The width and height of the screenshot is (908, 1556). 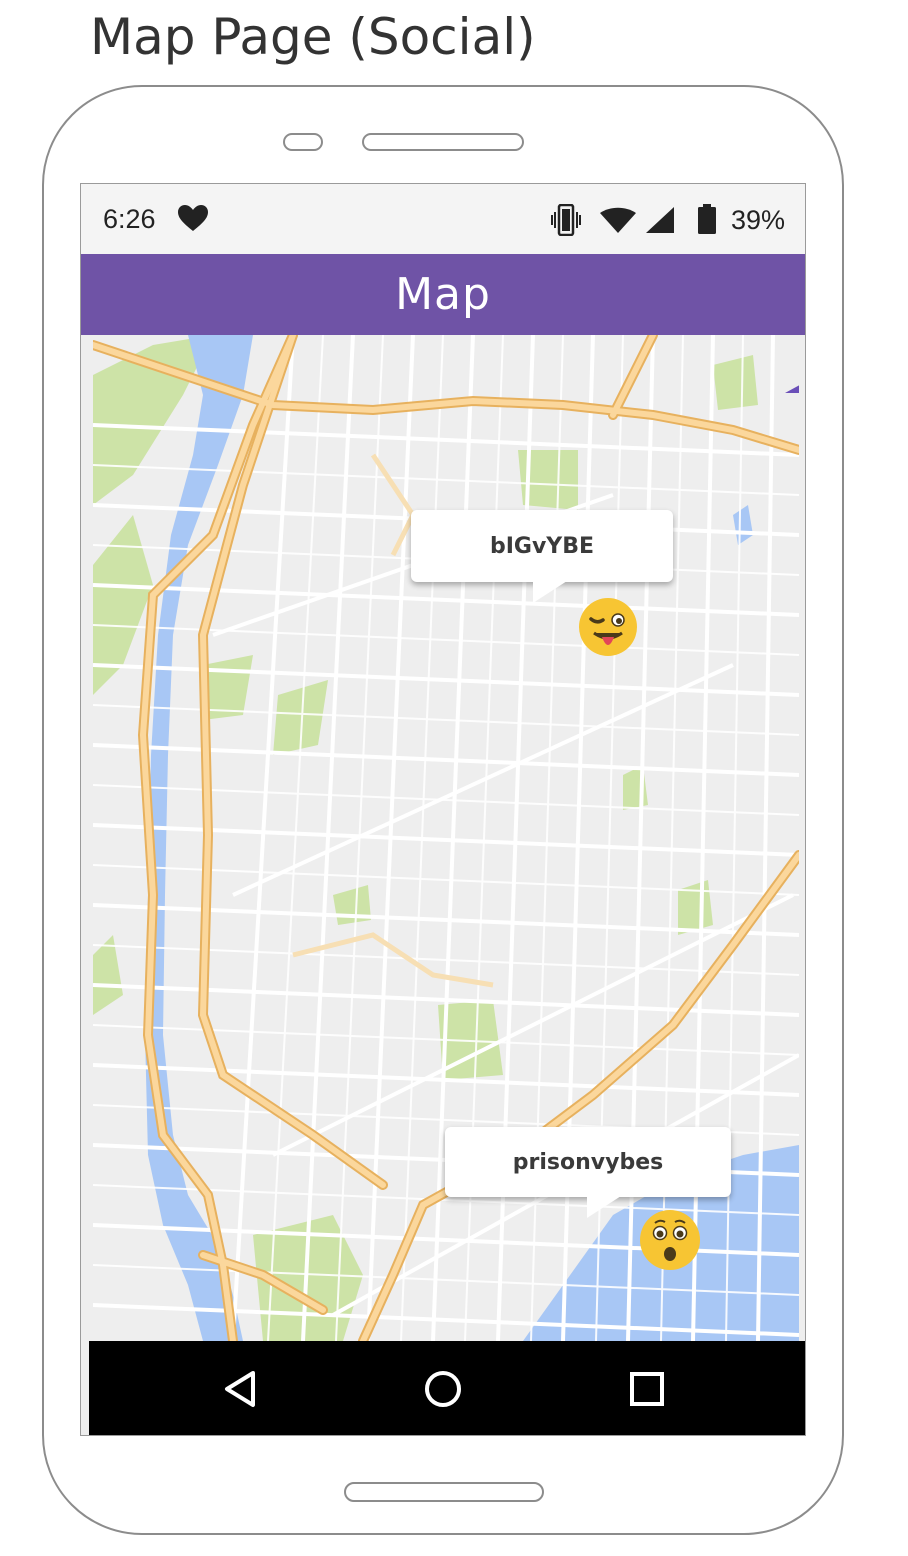 I want to click on front-camera, so click(x=303, y=142).